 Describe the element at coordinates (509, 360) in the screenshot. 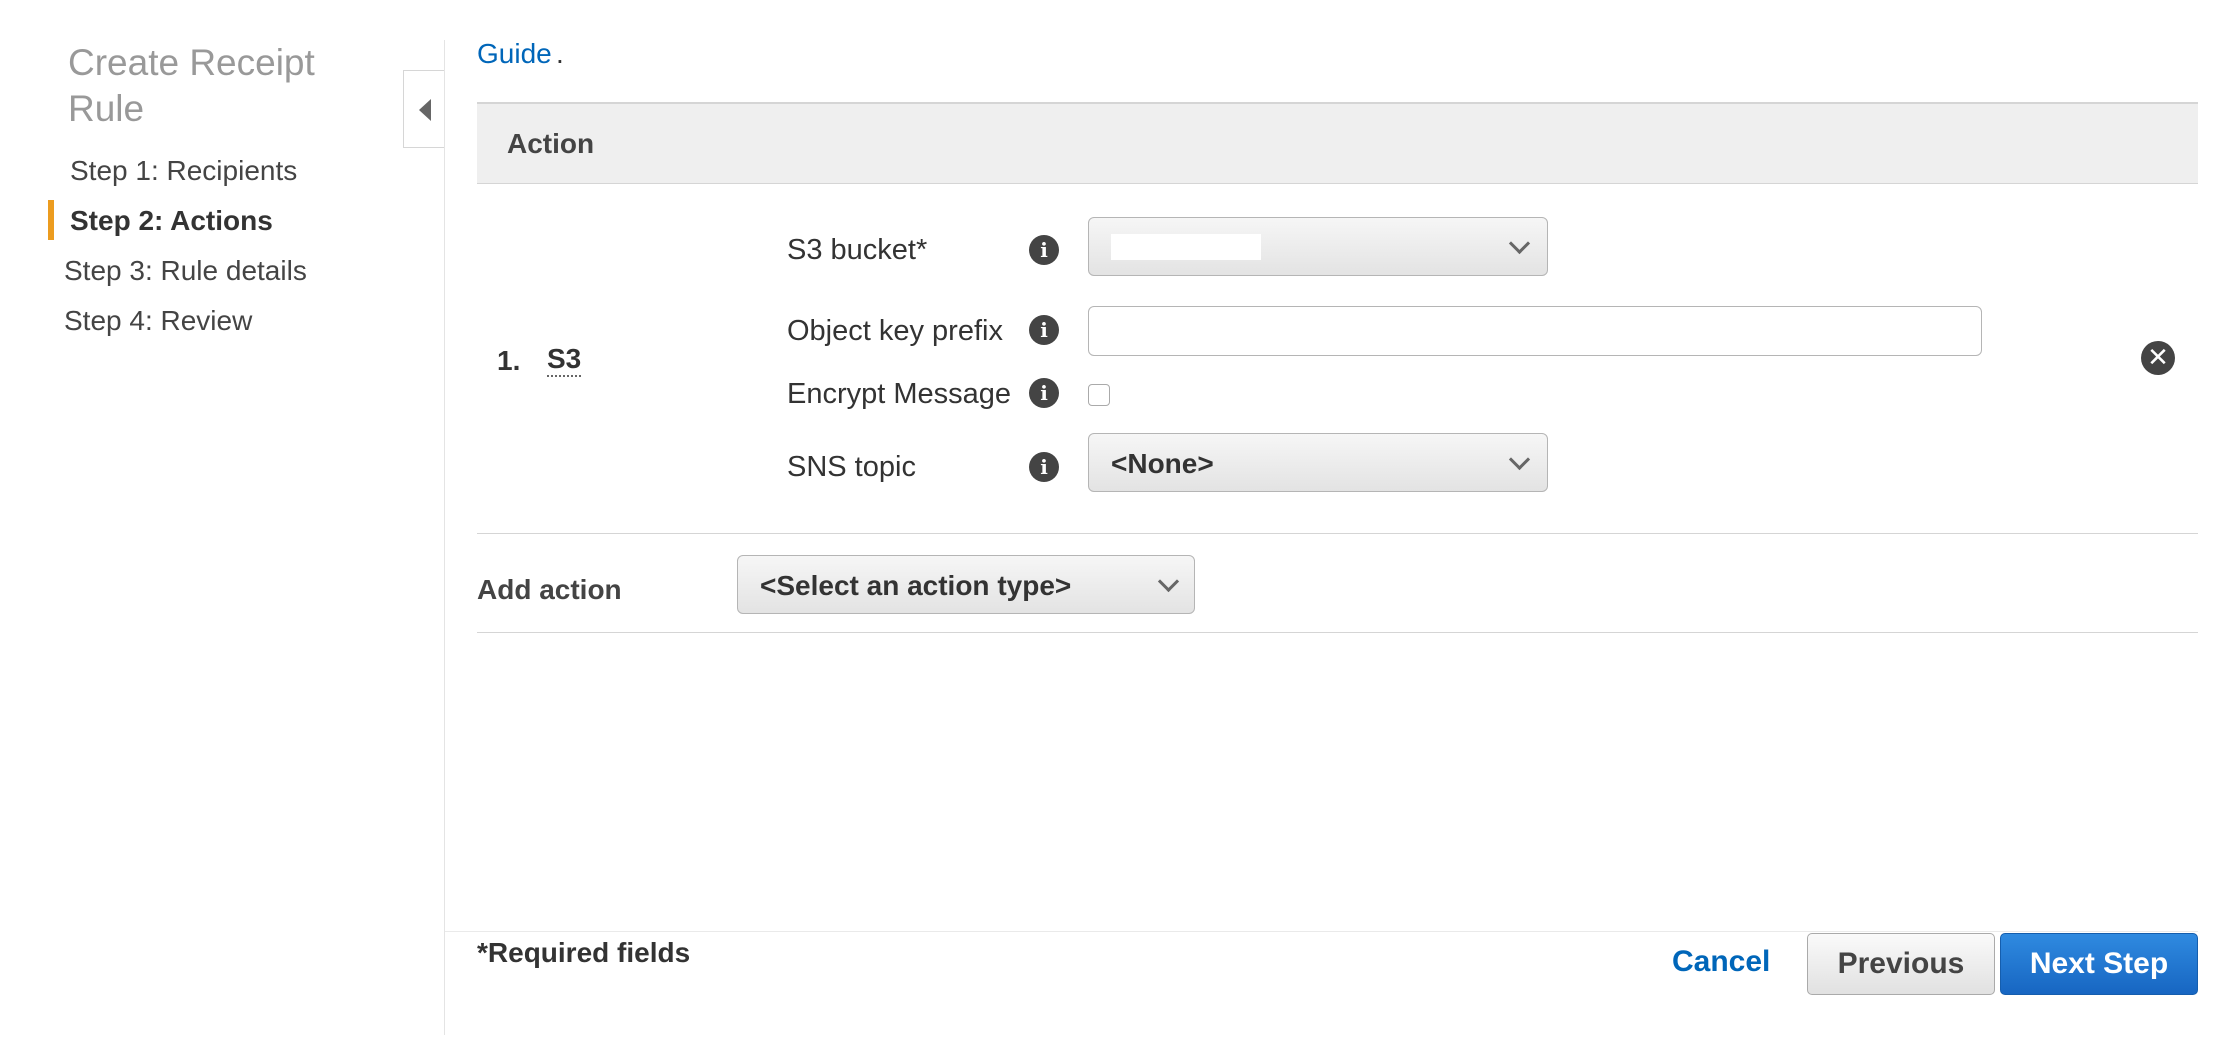

I see `action-number: 1.` at that location.